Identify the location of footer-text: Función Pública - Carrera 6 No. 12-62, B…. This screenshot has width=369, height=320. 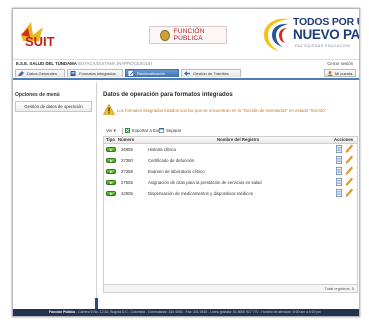
(185, 312).